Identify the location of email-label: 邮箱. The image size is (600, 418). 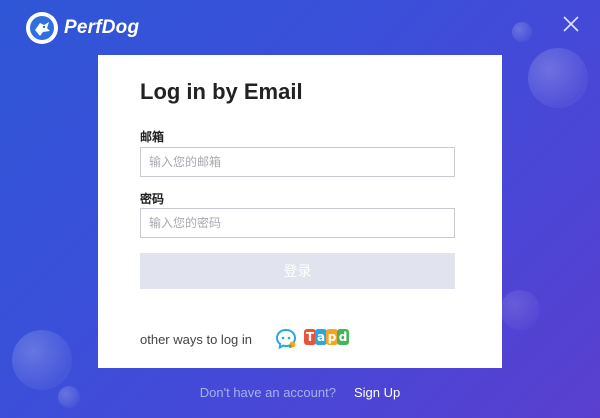
(152, 137).